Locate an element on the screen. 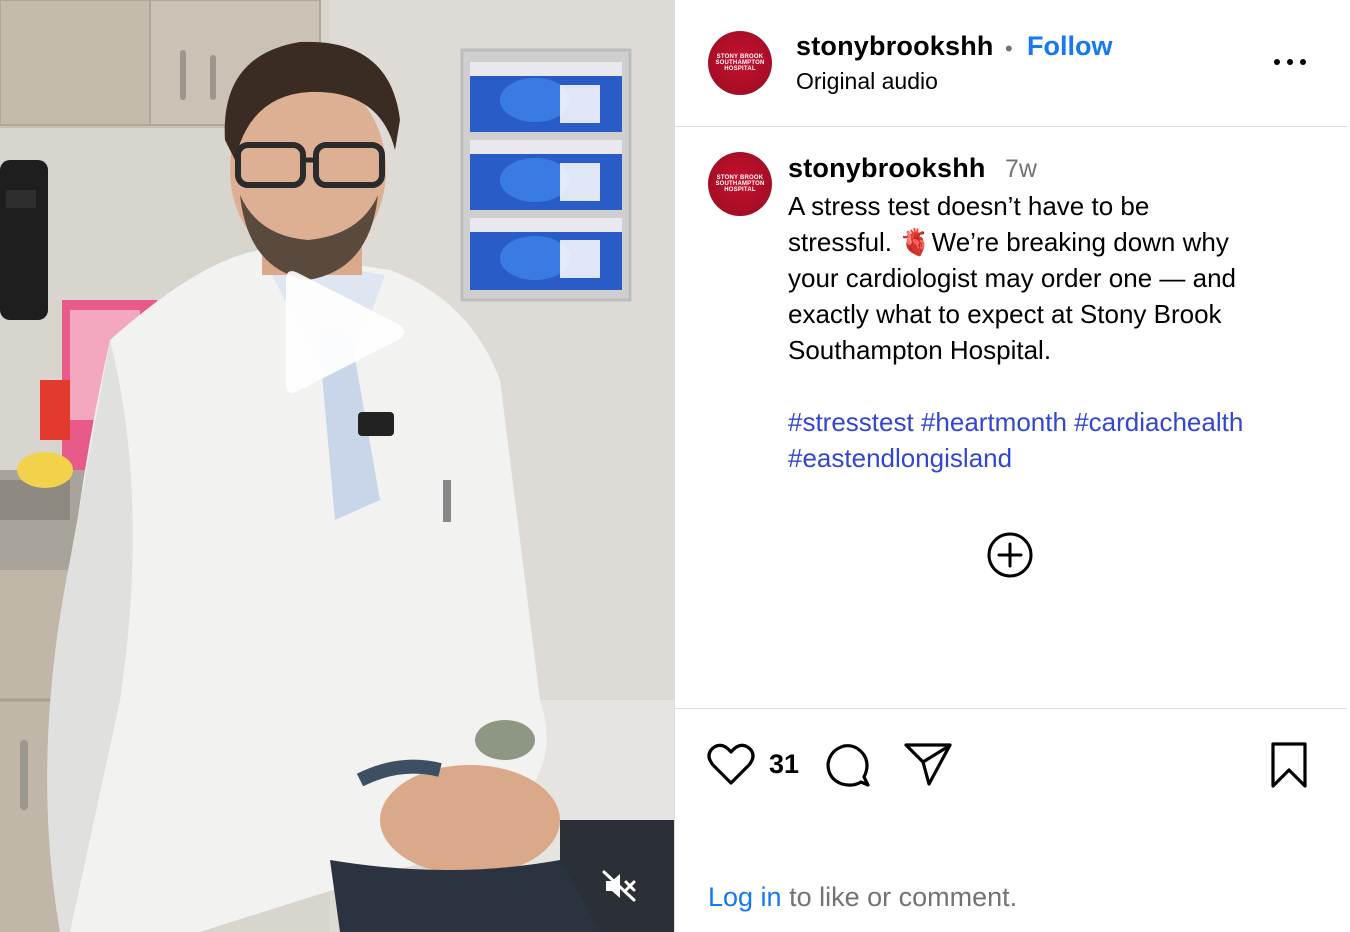 The width and height of the screenshot is (1350, 932). heart-icon is located at coordinates (731, 764).